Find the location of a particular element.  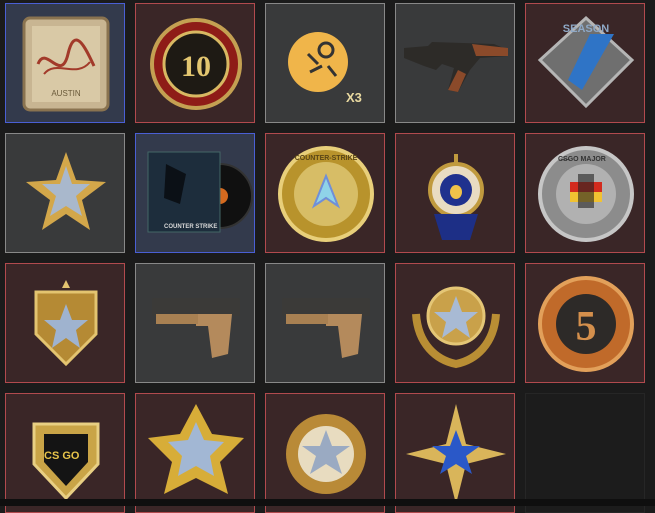

inventory-item-cupcake-pin is located at coordinates (455, 193).